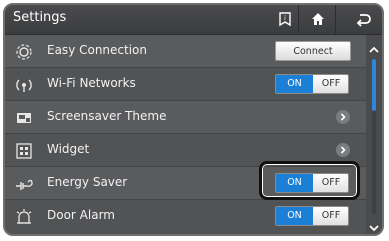 Image resolution: width=389 pixels, height=241 pixels. I want to click on home-icon, so click(318, 19).